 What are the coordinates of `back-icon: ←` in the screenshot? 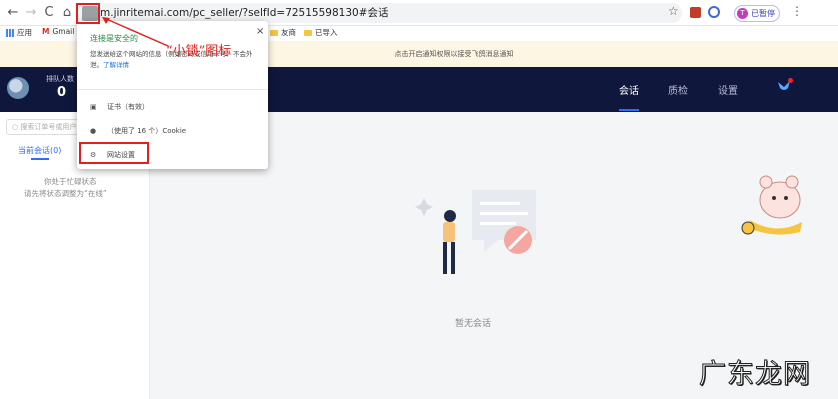 It's located at (13, 13).